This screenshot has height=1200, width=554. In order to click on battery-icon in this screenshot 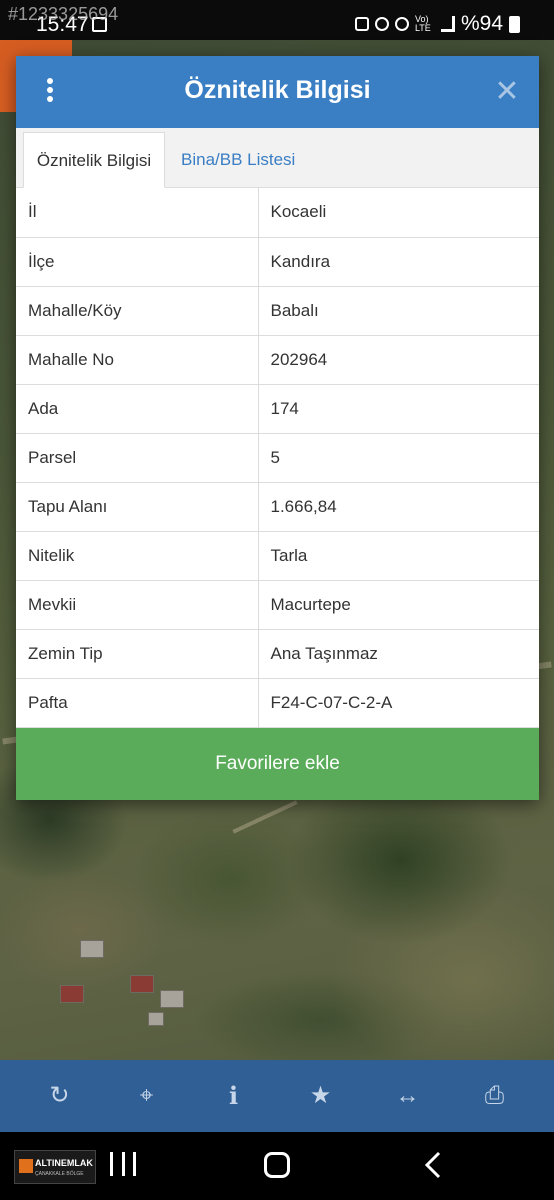, I will do `click(514, 24)`.